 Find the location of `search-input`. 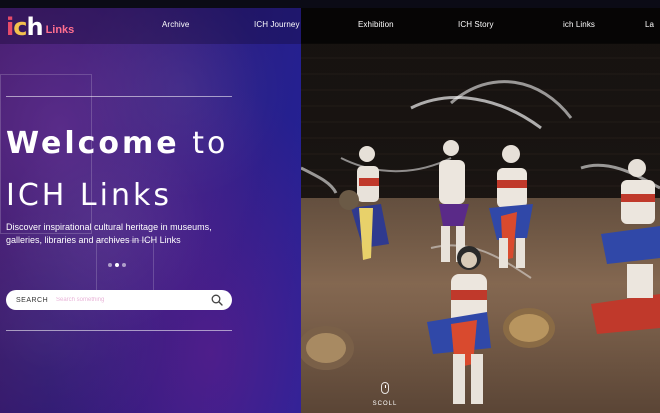

search-input is located at coordinates (131, 300).